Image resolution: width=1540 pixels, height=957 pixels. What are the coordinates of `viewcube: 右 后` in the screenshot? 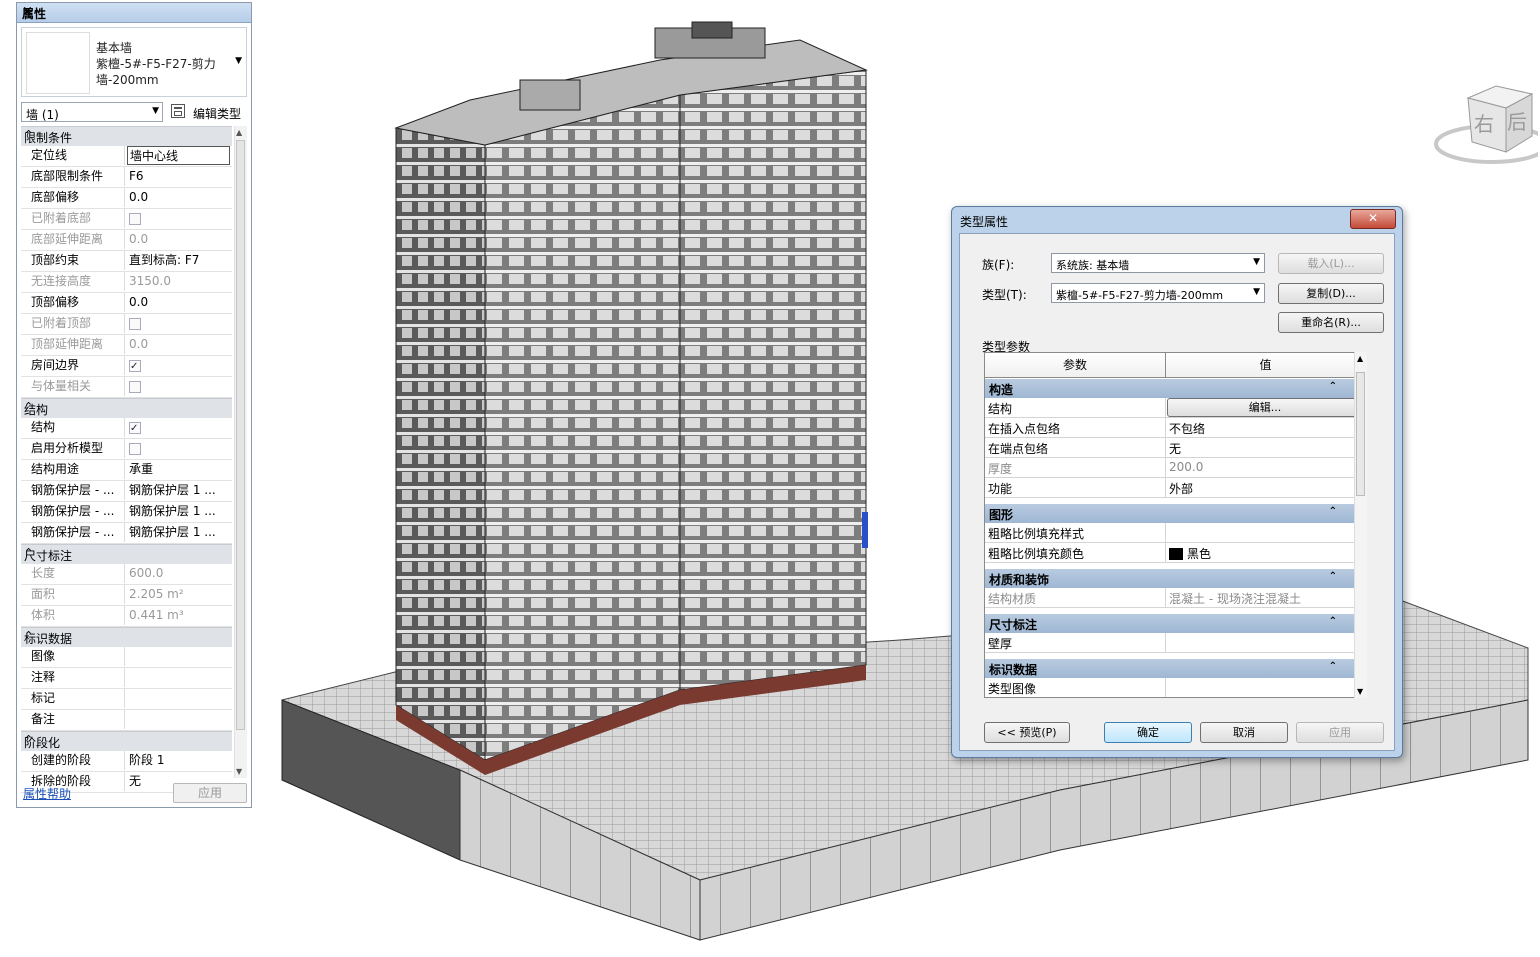 It's located at (1486, 130).